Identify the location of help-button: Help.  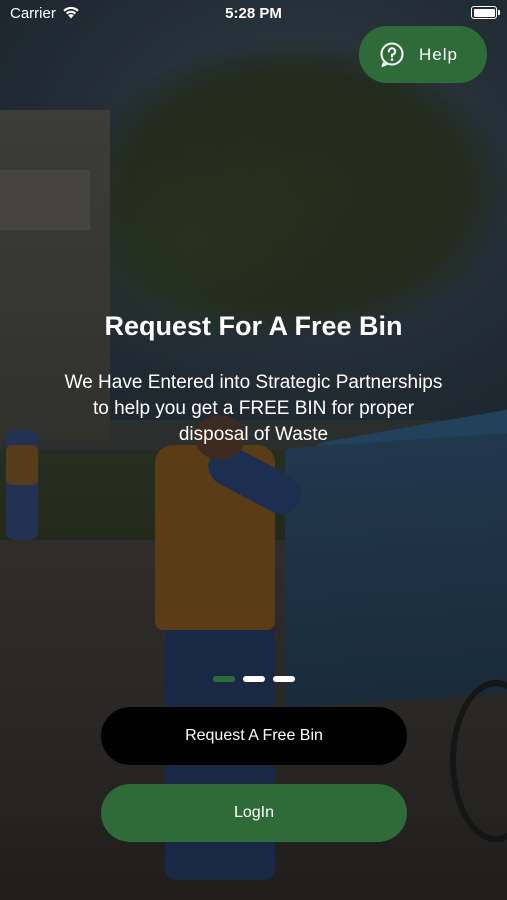
(423, 54).